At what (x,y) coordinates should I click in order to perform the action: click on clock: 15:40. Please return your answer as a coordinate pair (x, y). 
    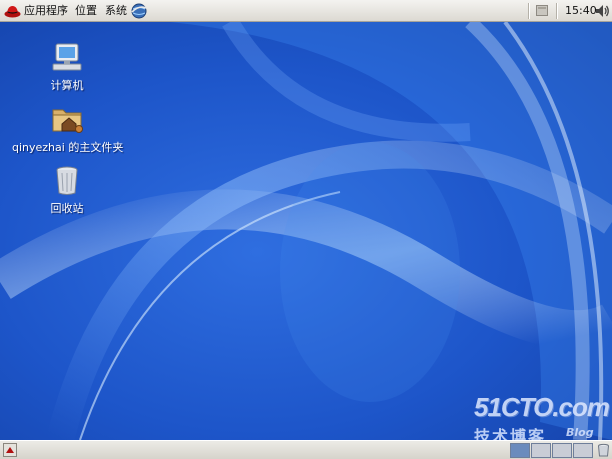
    Looking at the image, I should click on (581, 11).